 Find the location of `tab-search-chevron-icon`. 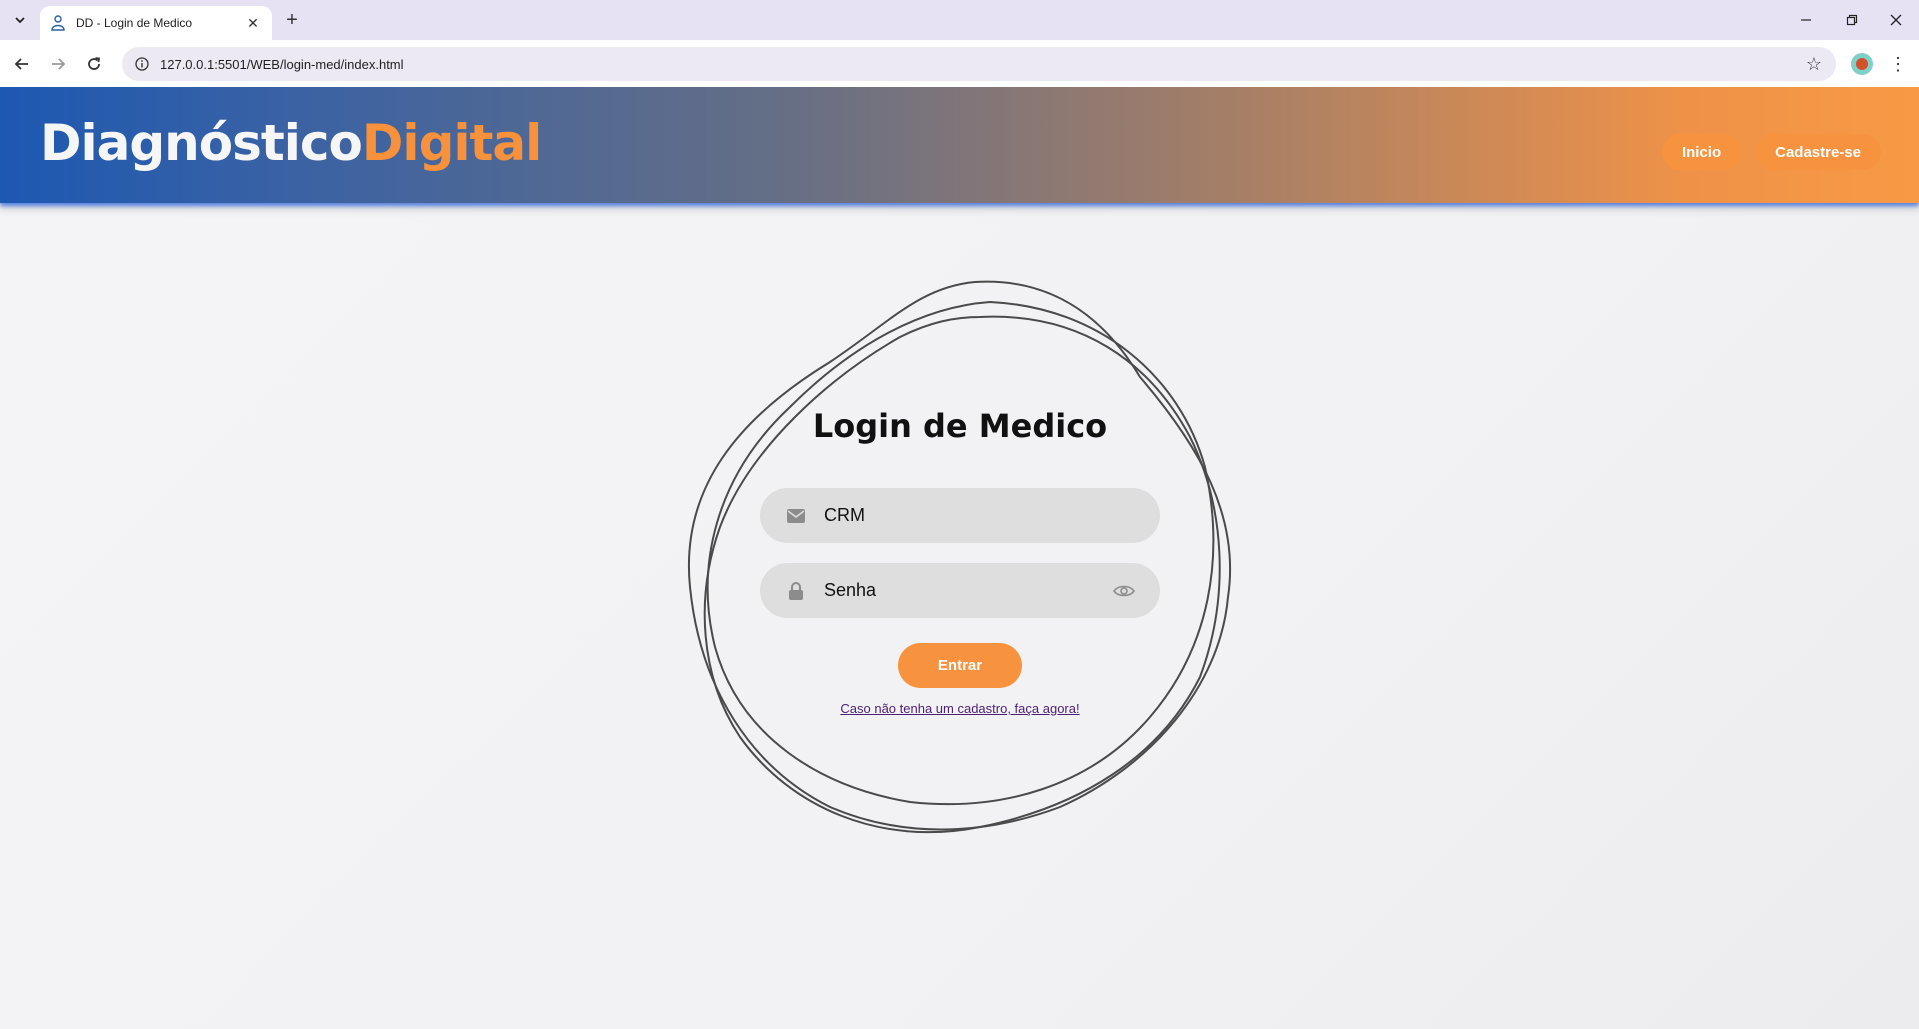

tab-search-chevron-icon is located at coordinates (20, 20).